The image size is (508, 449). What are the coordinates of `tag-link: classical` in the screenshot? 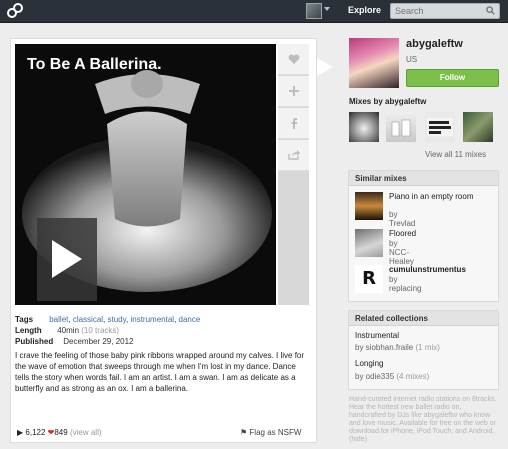 It's located at (88, 319).